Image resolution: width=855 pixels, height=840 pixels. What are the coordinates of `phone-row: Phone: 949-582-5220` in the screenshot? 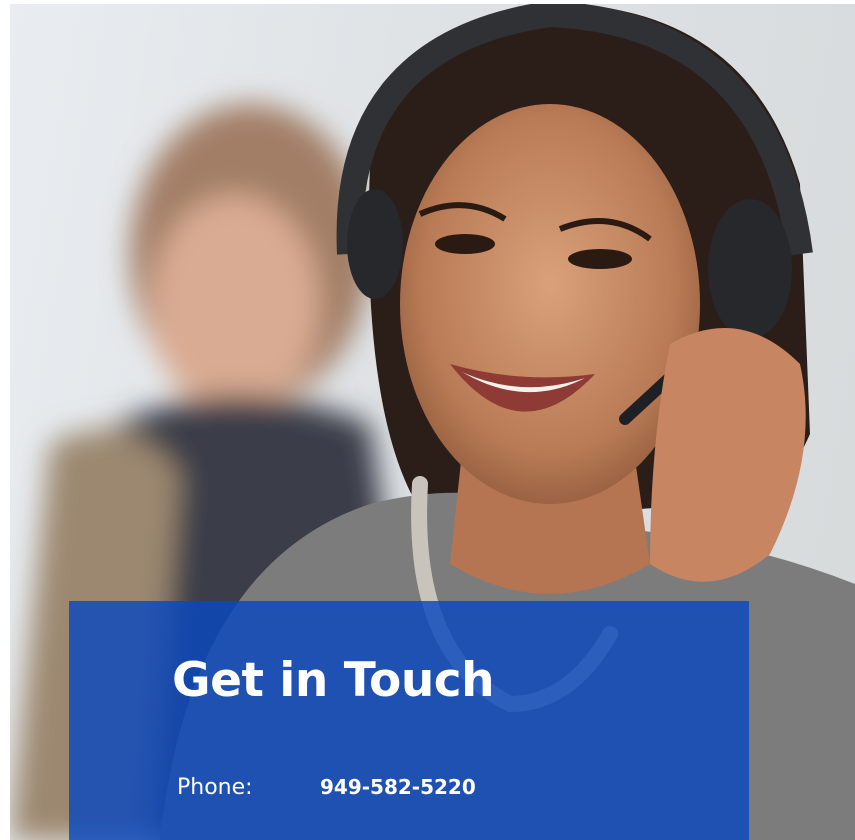 It's located at (326, 787).